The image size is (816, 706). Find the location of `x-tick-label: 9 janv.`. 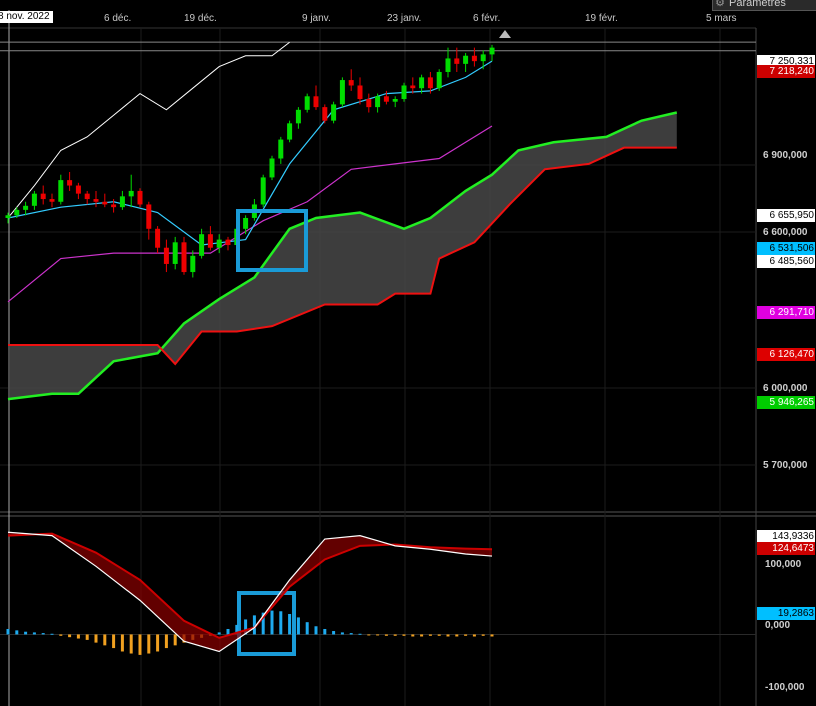

x-tick-label: 9 janv. is located at coordinates (316, 18).